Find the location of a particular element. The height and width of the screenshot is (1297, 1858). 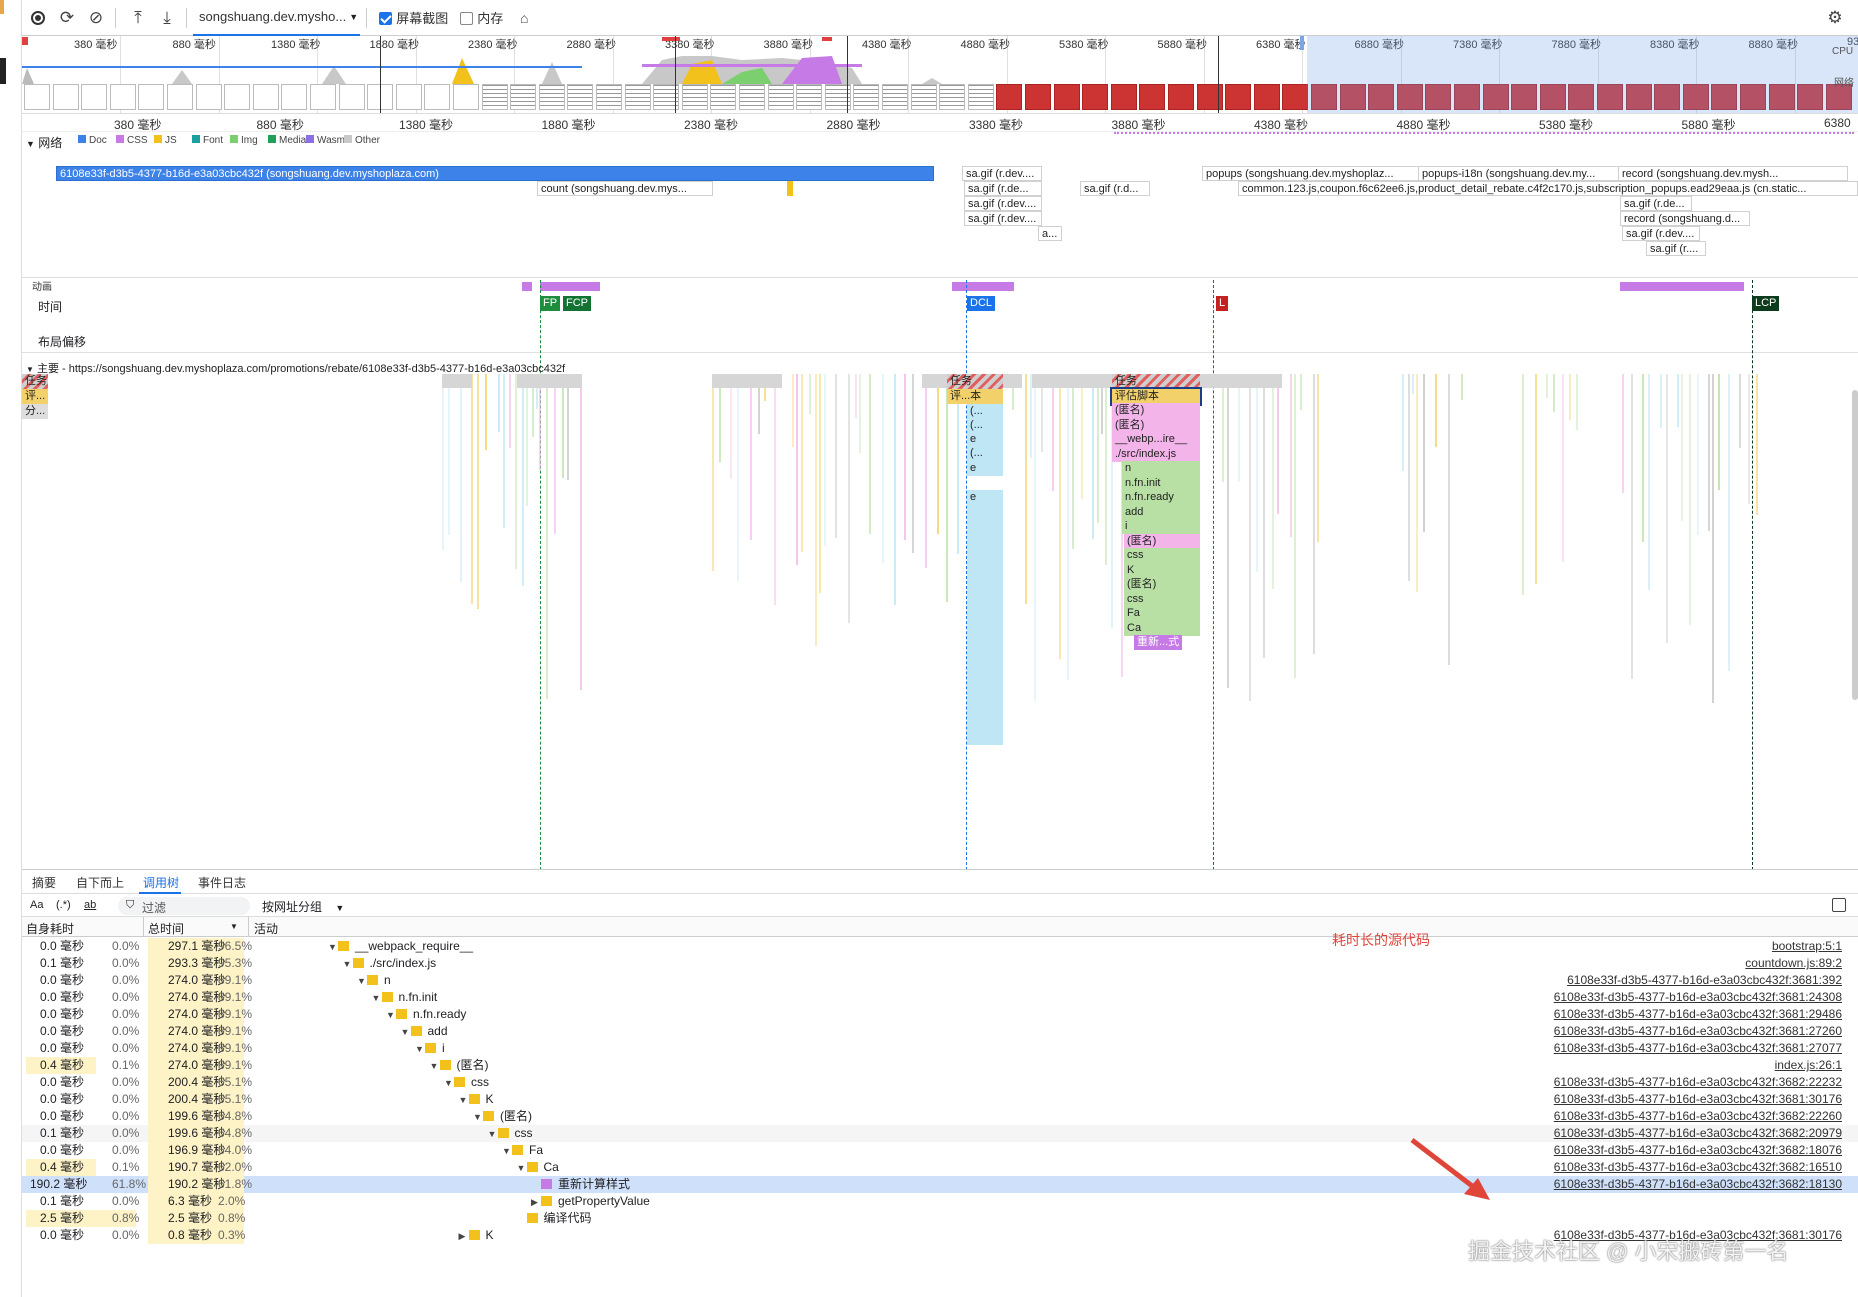

flame-frame: 评...本 is located at coordinates (975, 396).